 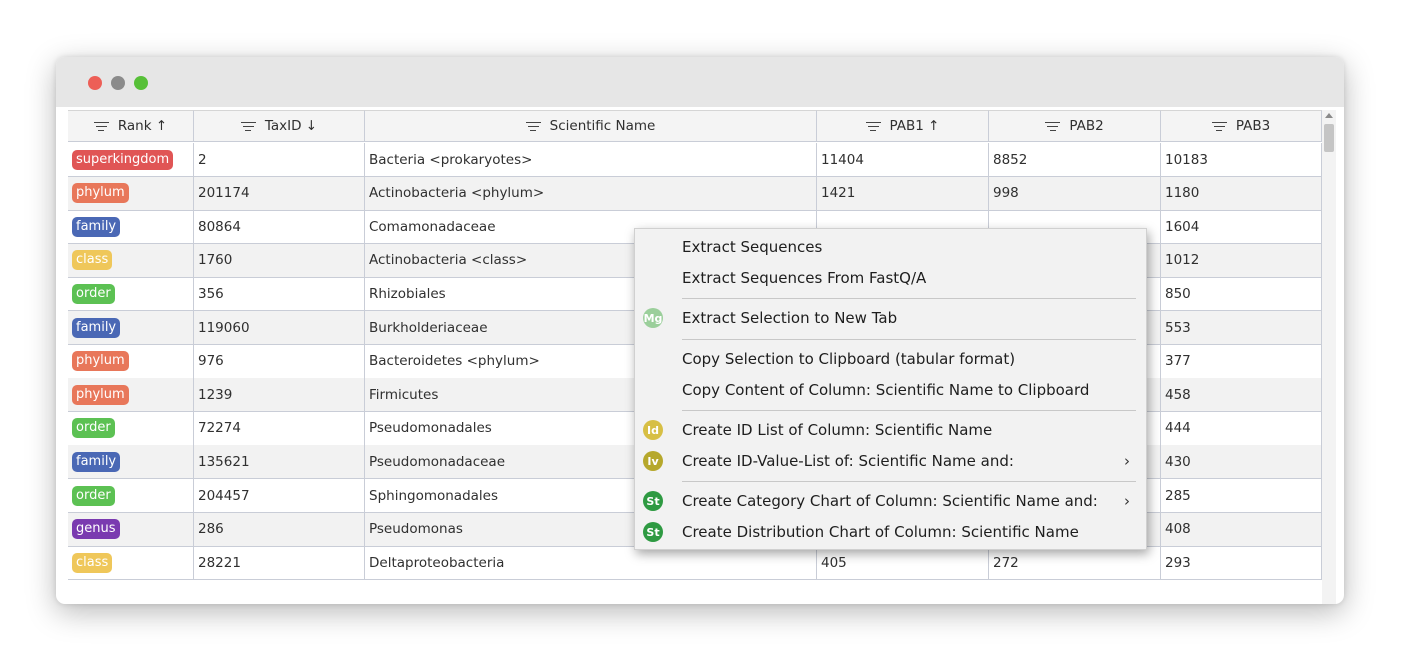 I want to click on column-header-pab2: PAB2, so click(x=1075, y=125).